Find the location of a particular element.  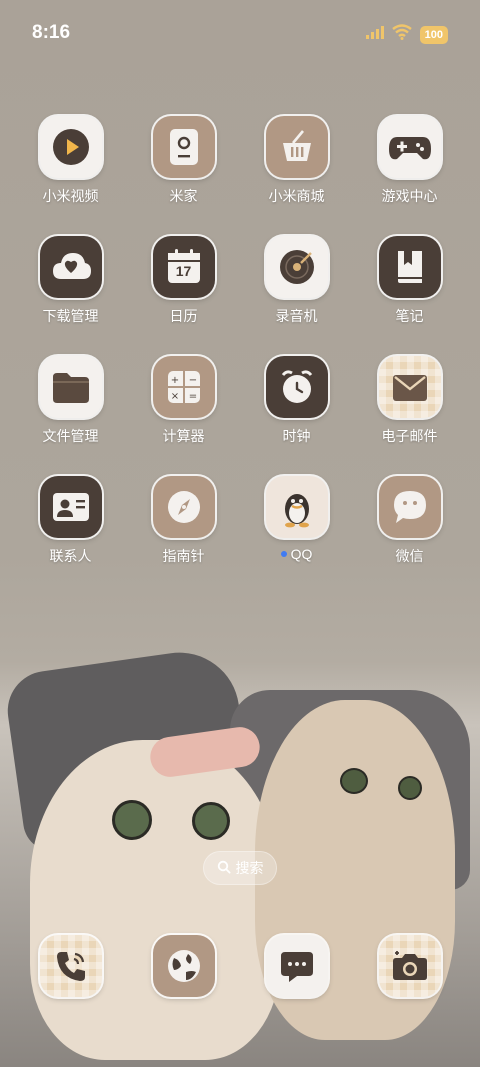

app-label: 米家 is located at coordinates (183, 196).